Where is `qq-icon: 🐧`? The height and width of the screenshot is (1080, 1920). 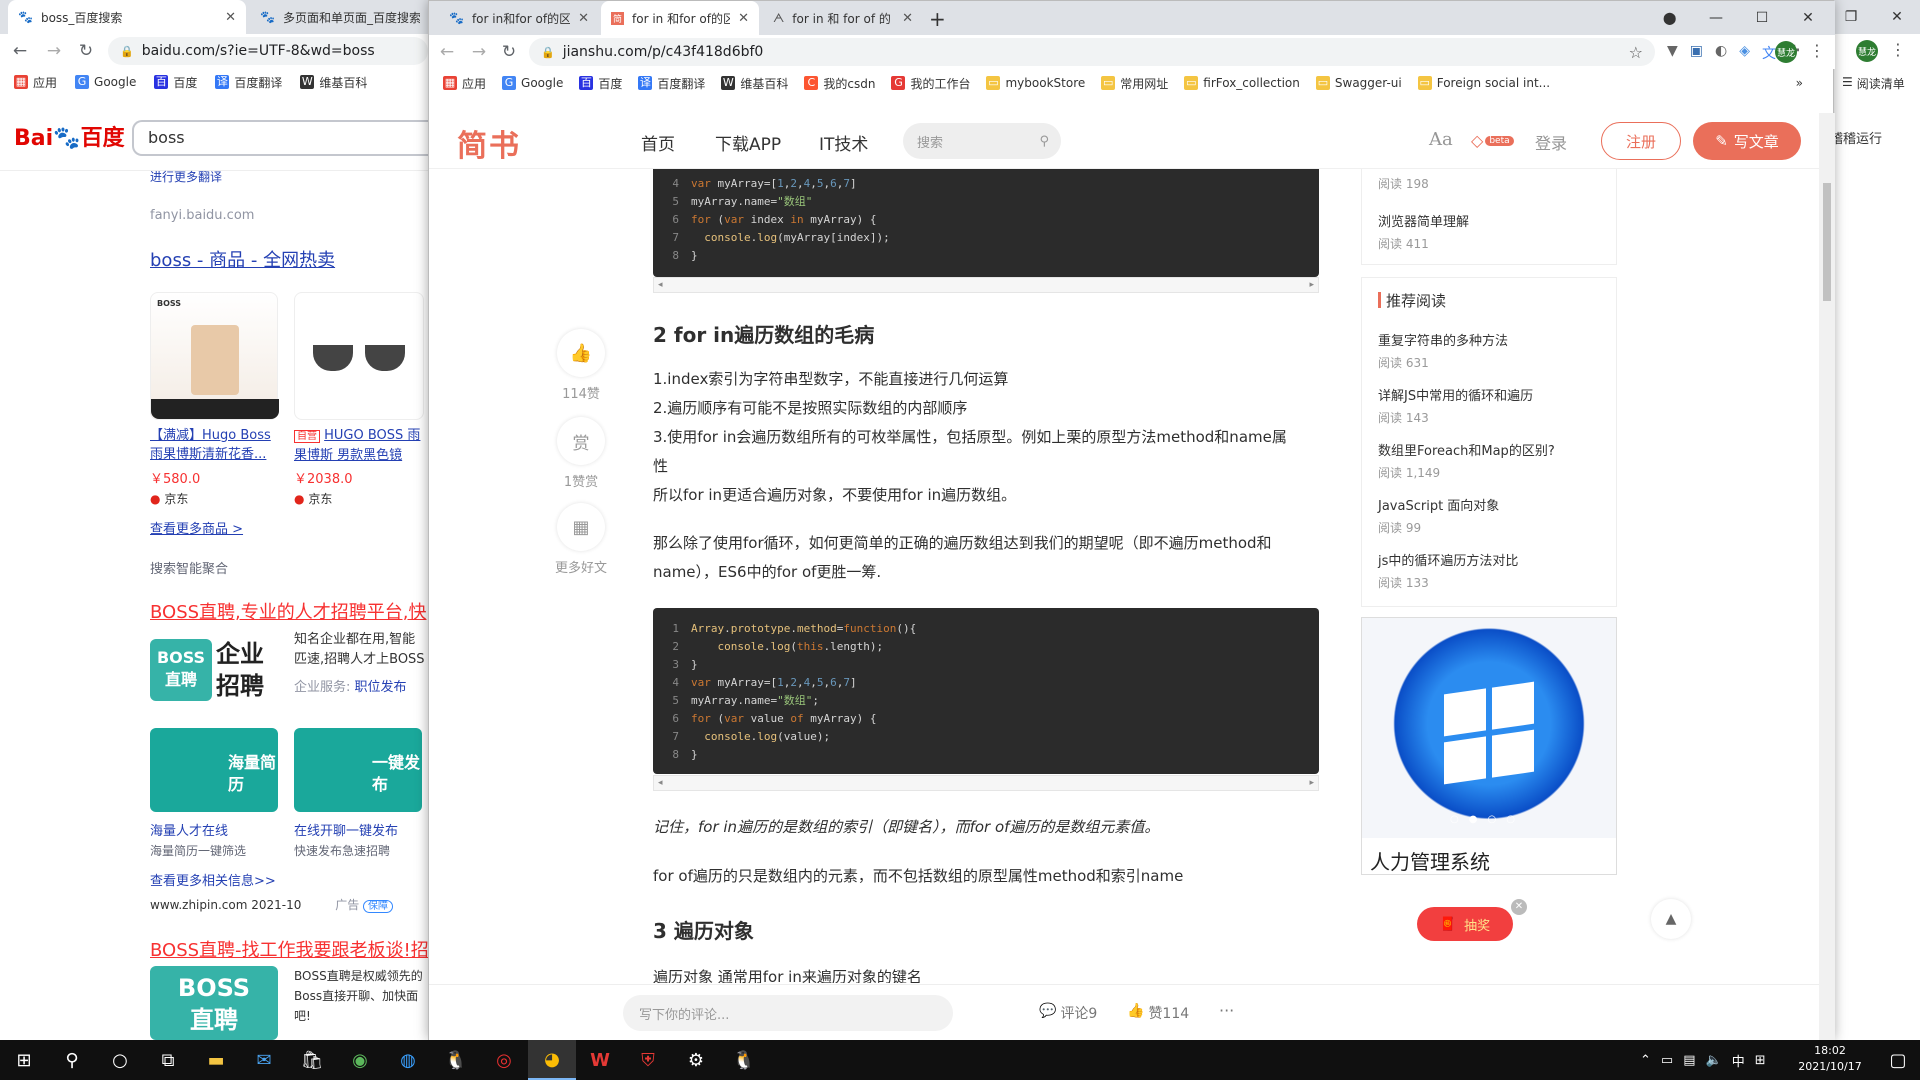
qq-icon: 🐧 is located at coordinates (456, 1060).